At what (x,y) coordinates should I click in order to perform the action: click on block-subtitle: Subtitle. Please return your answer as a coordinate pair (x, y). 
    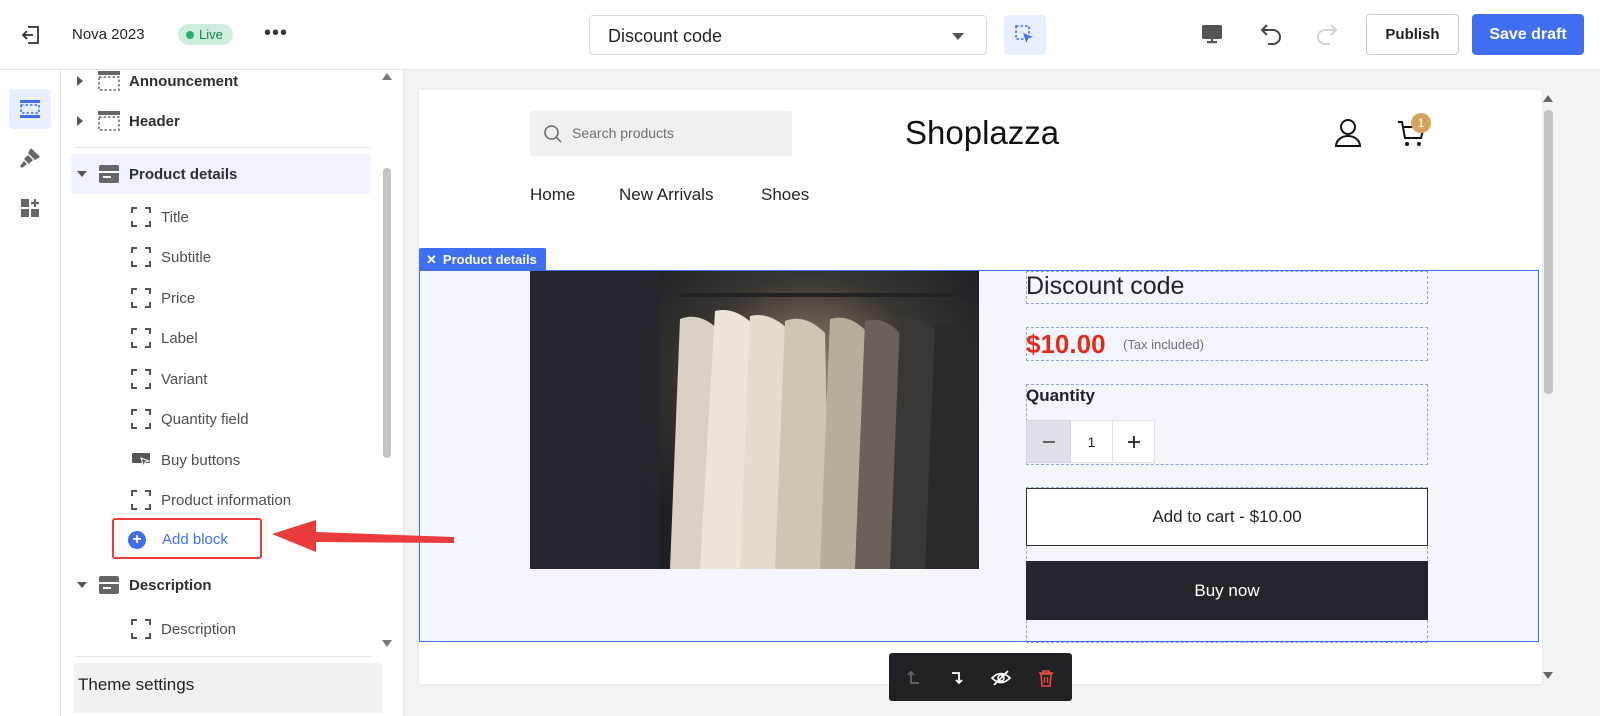
    Looking at the image, I should click on (251, 257).